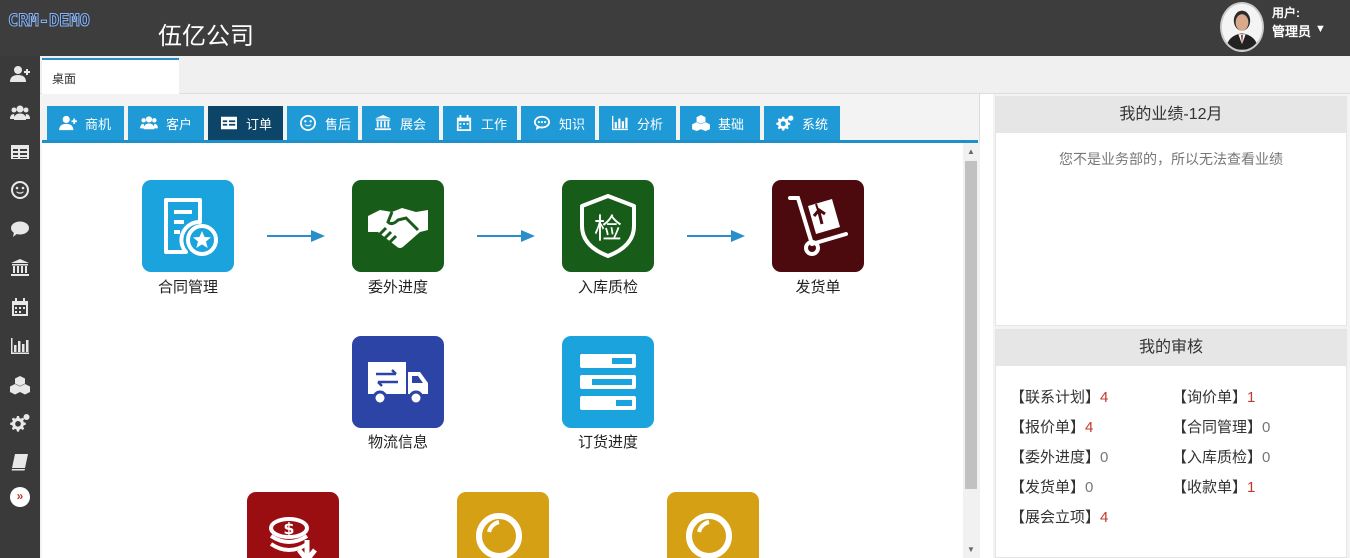 Image resolution: width=1350 pixels, height=558 pixels. I want to click on tab-knowledge: 知识, so click(558, 123).